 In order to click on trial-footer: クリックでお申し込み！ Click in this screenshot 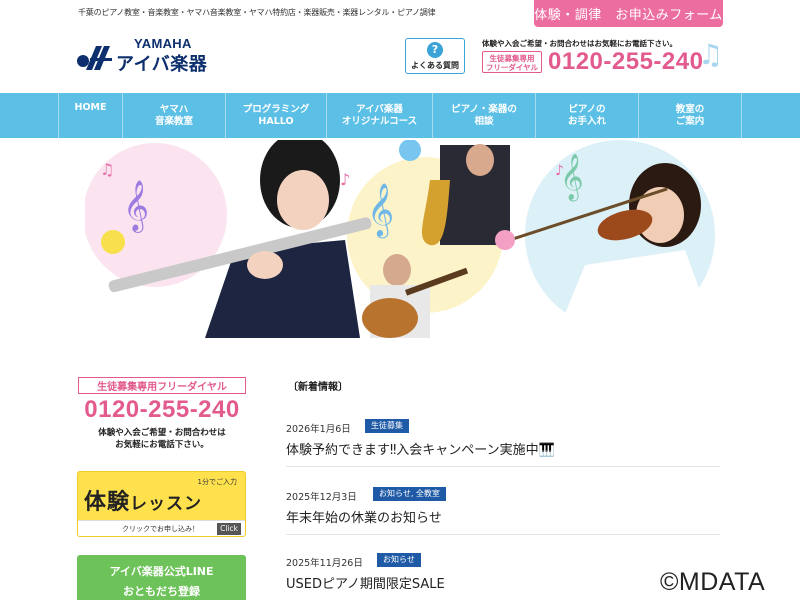, I will do `click(161, 528)`.